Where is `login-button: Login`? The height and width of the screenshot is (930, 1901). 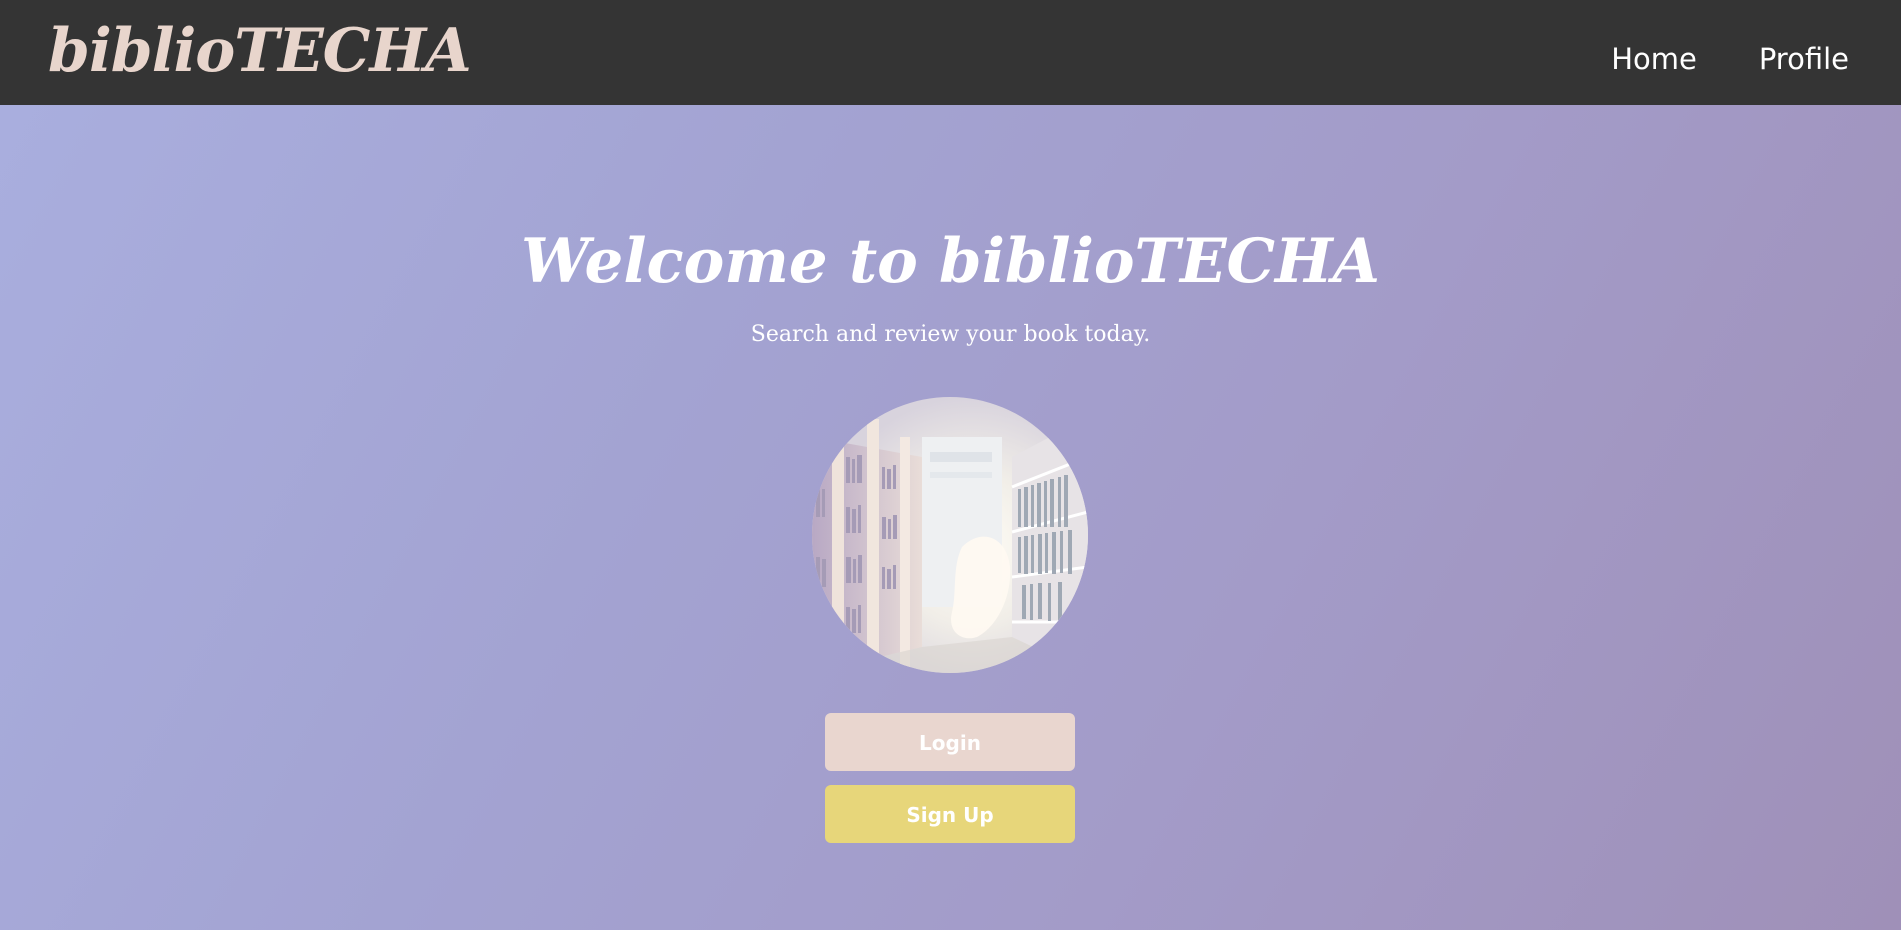
login-button: Login is located at coordinates (950, 742).